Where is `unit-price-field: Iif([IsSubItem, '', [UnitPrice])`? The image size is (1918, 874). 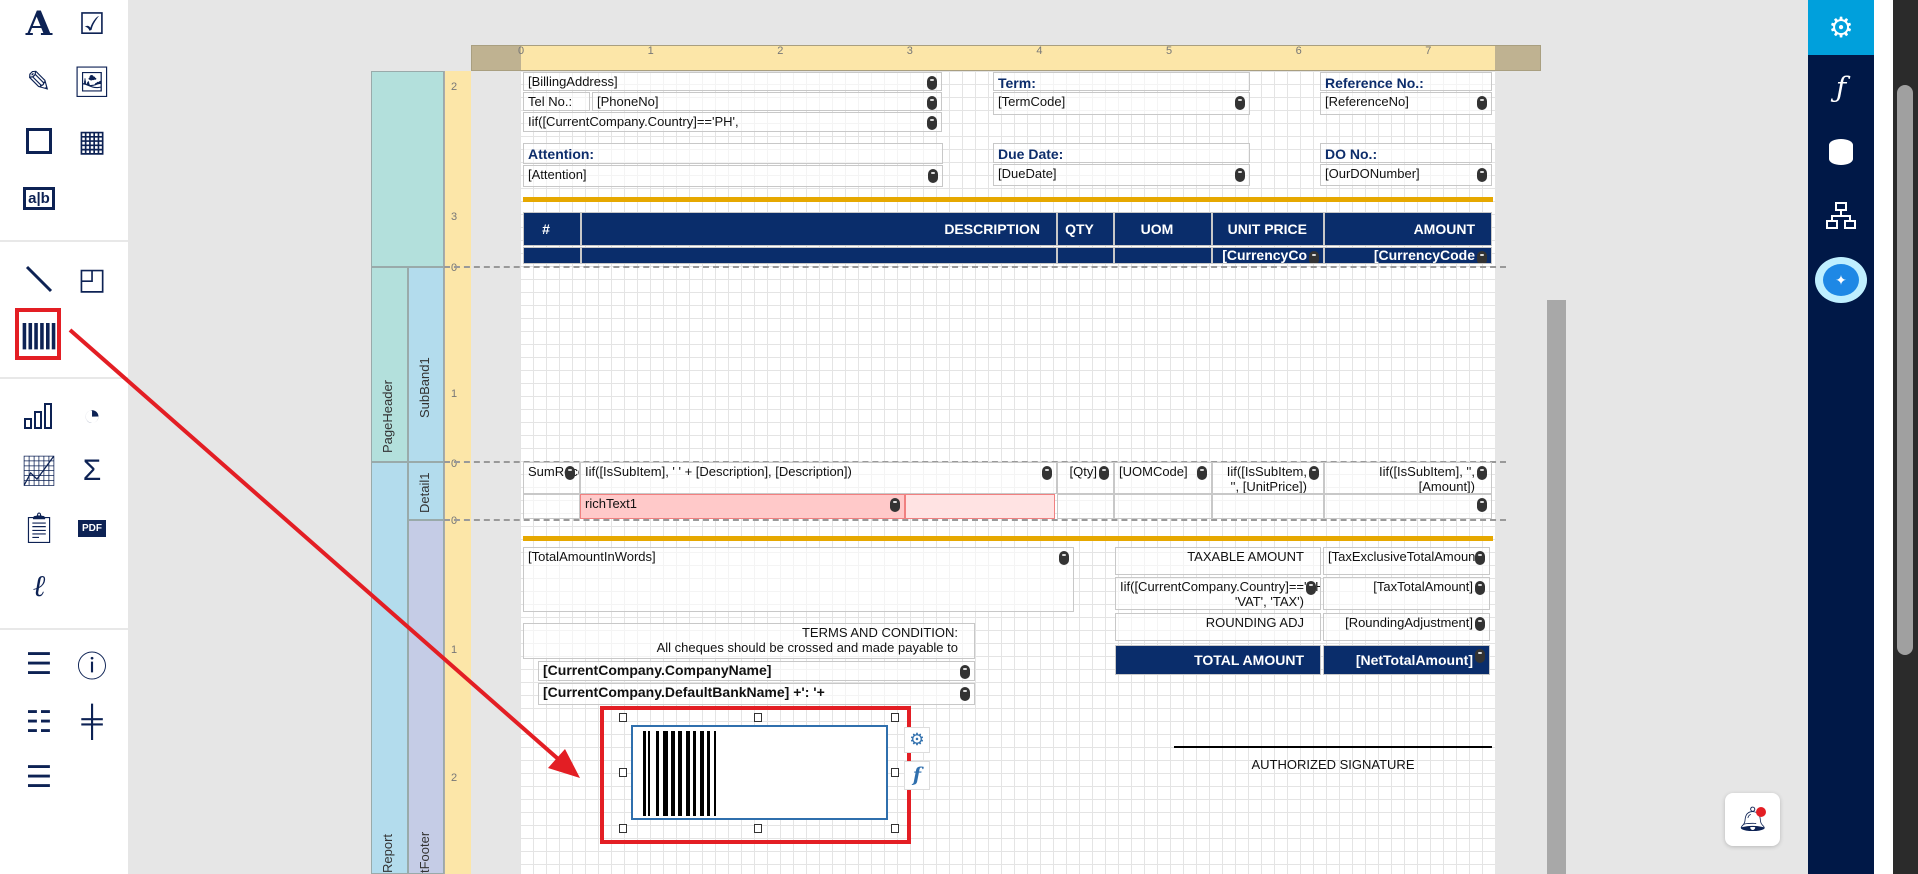
unit-price-field: Iif([IsSubItem, '', [UnitPrice]) is located at coordinates (1268, 478).